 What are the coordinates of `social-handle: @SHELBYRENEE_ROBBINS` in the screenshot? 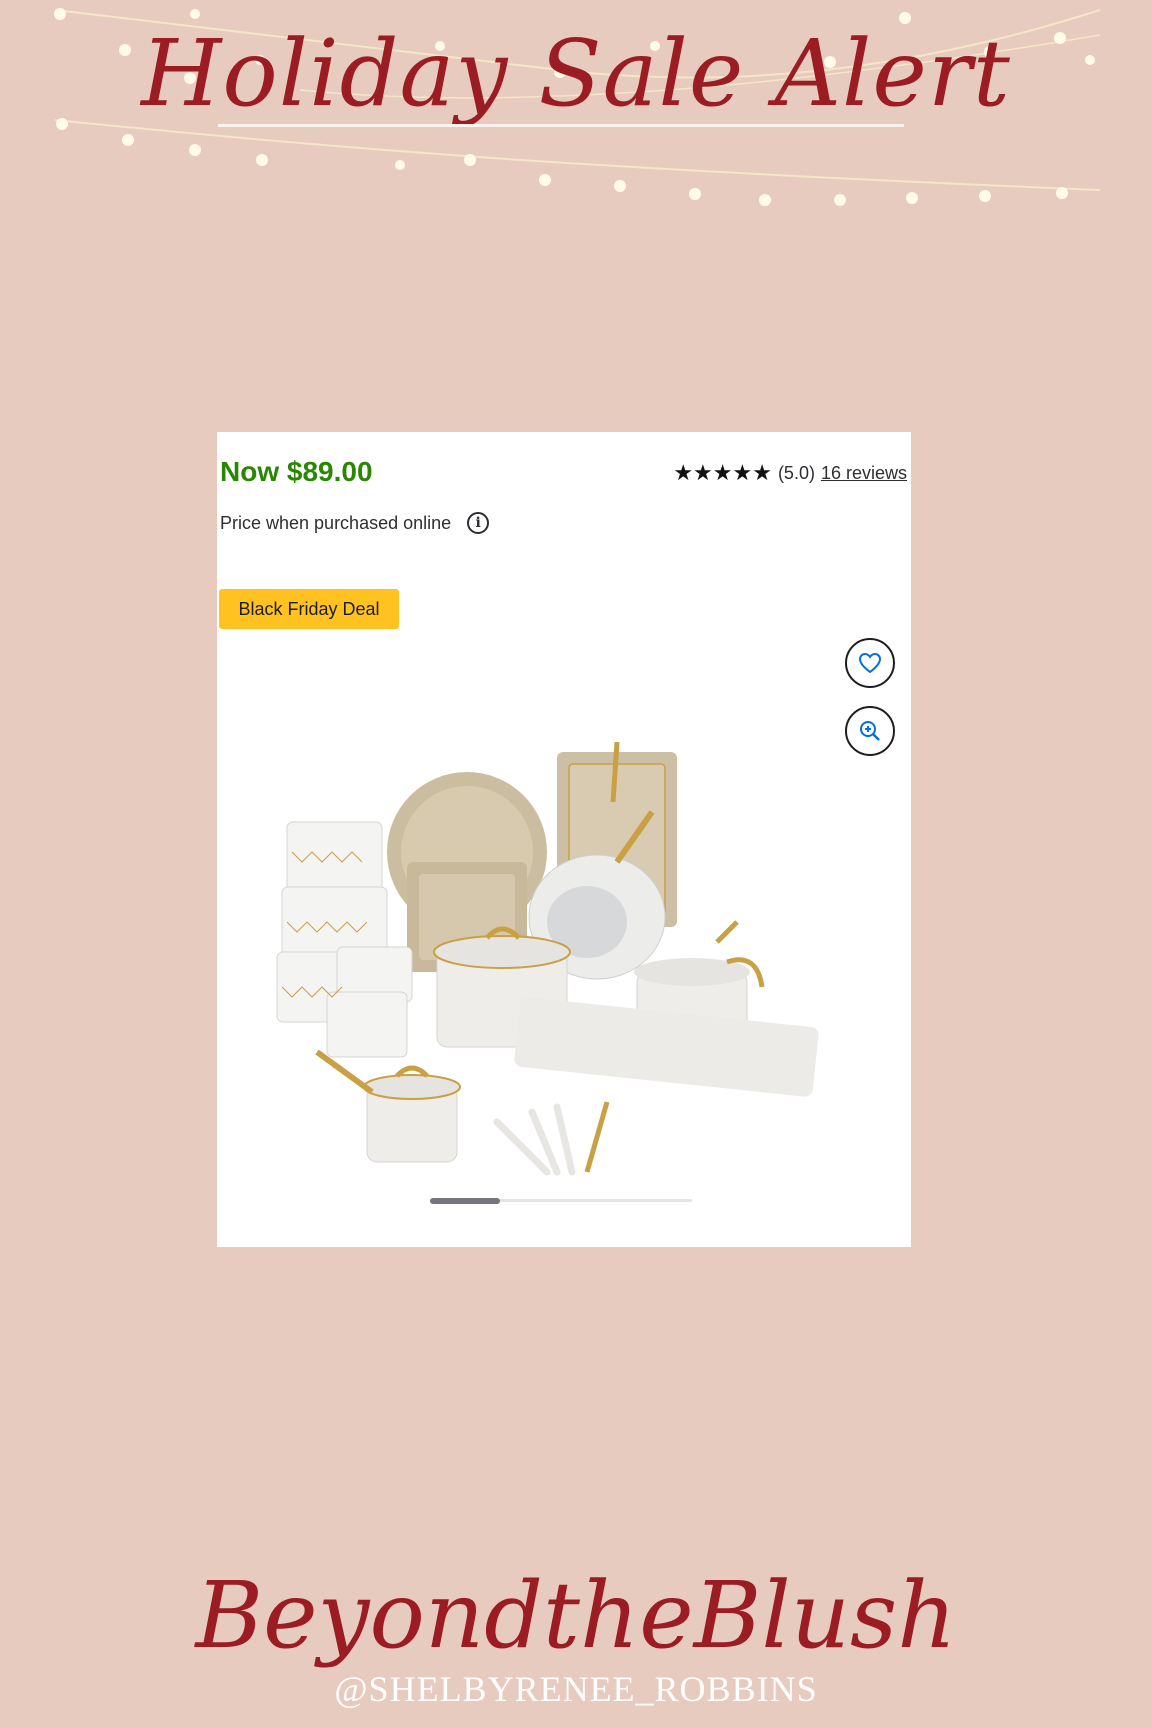 It's located at (576, 1689).